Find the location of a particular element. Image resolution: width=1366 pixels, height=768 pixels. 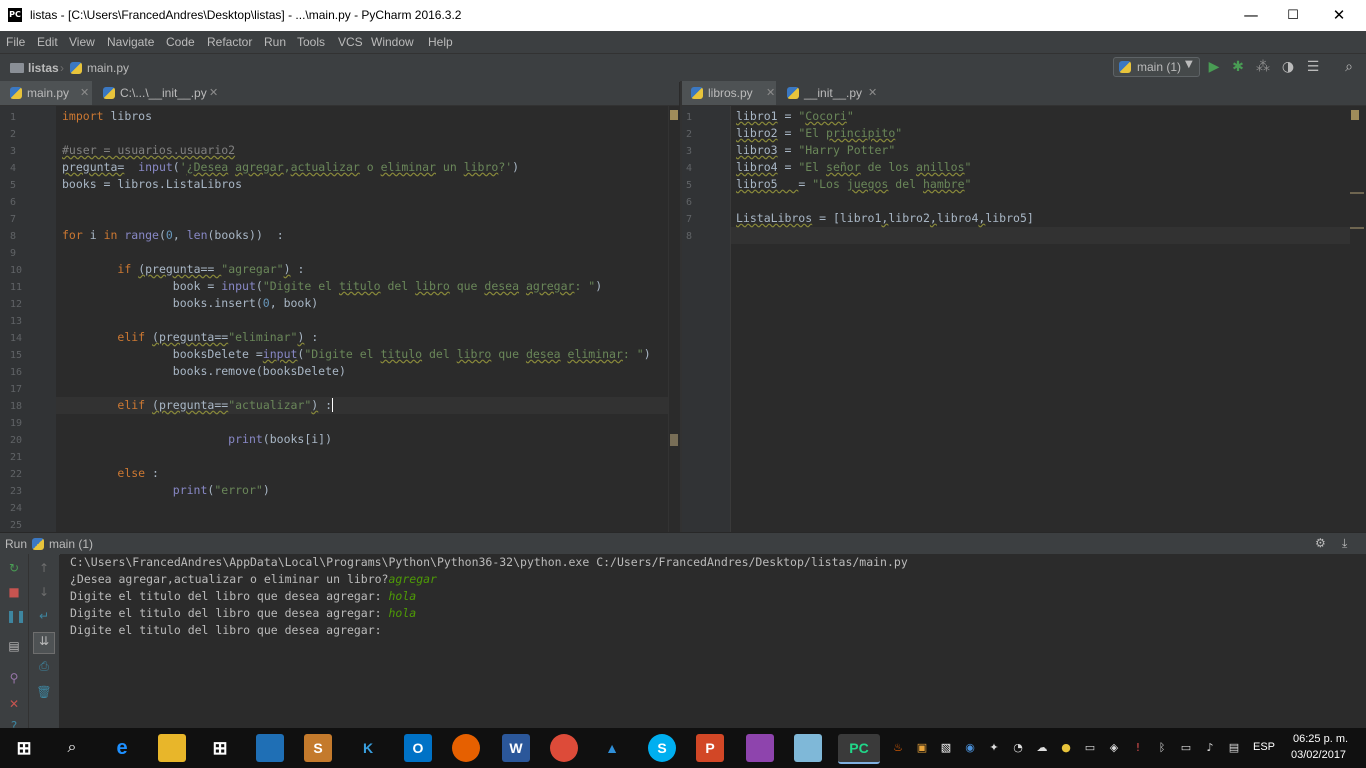

up-arrow-icon: ↑ is located at coordinates (44, 568).